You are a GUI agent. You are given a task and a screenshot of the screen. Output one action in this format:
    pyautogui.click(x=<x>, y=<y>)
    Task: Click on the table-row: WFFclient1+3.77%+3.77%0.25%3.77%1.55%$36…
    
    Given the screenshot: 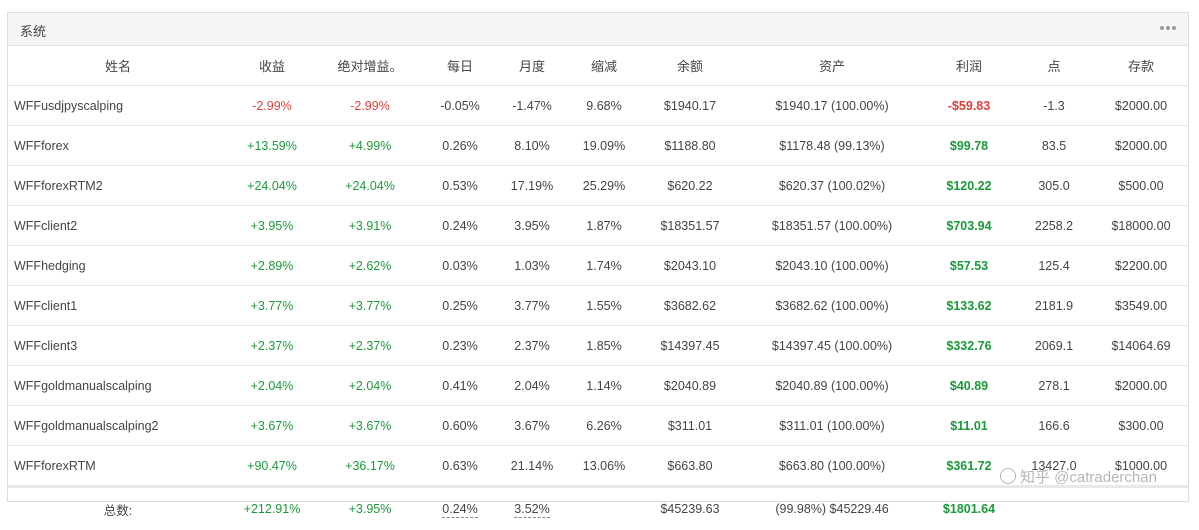 What is the action you would take?
    pyautogui.click(x=598, y=306)
    